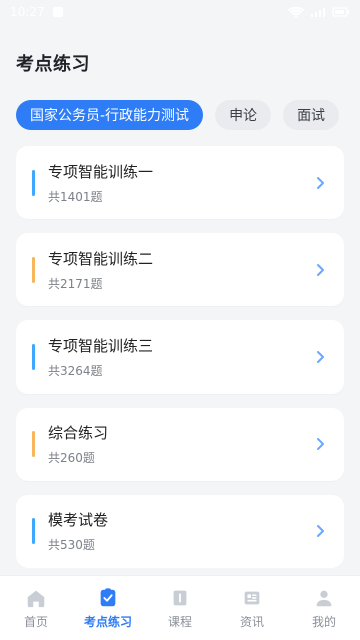 The width and height of the screenshot is (360, 640). Describe the element at coordinates (101, 171) in the screenshot. I see `card-title: 专项智能训练一` at that location.